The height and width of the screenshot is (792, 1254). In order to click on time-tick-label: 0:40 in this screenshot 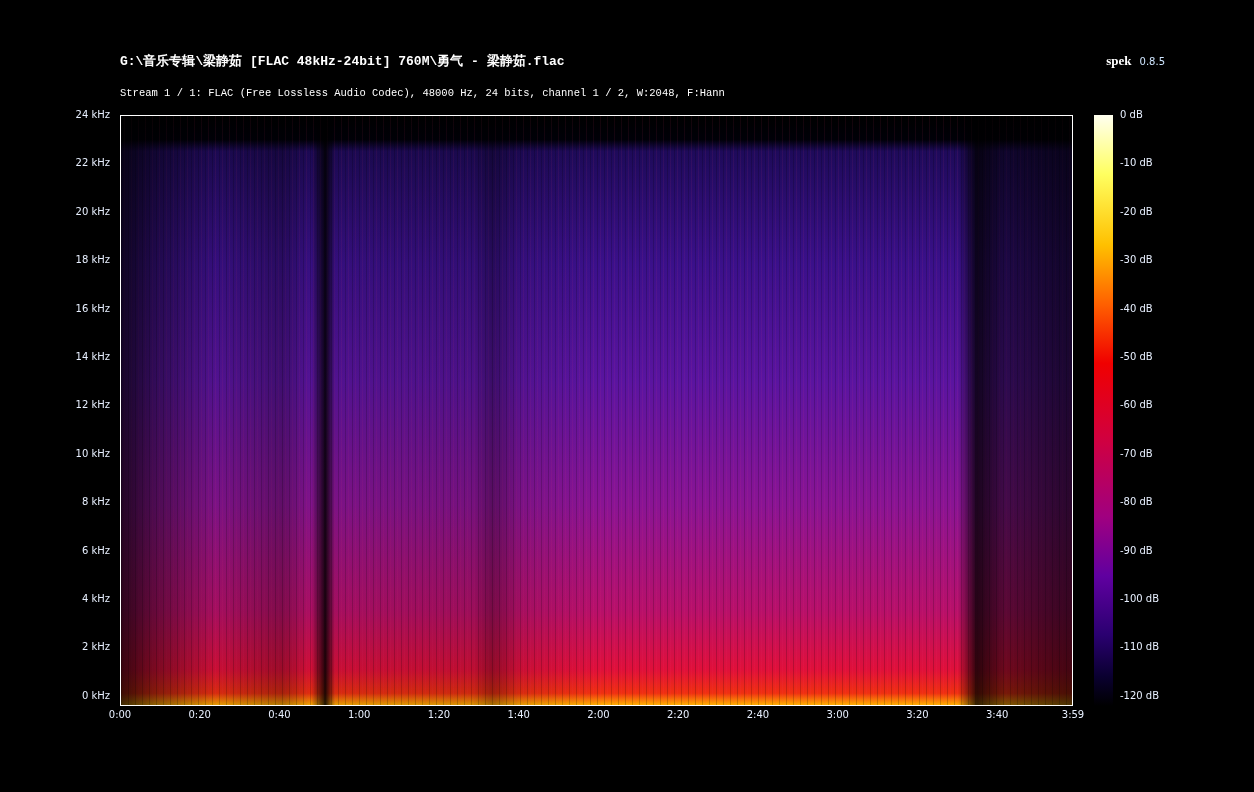, I will do `click(279, 715)`.